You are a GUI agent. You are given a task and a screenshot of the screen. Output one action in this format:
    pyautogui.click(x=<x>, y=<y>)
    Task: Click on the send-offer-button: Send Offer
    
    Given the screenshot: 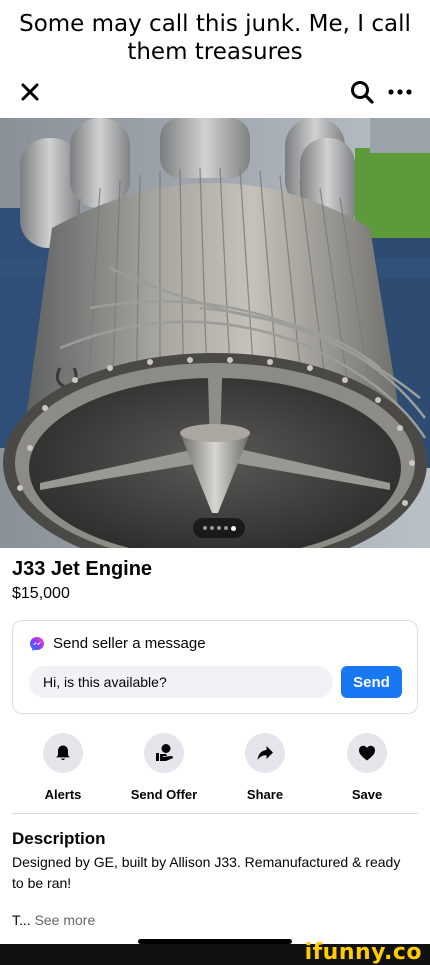 What is the action you would take?
    pyautogui.click(x=164, y=767)
    